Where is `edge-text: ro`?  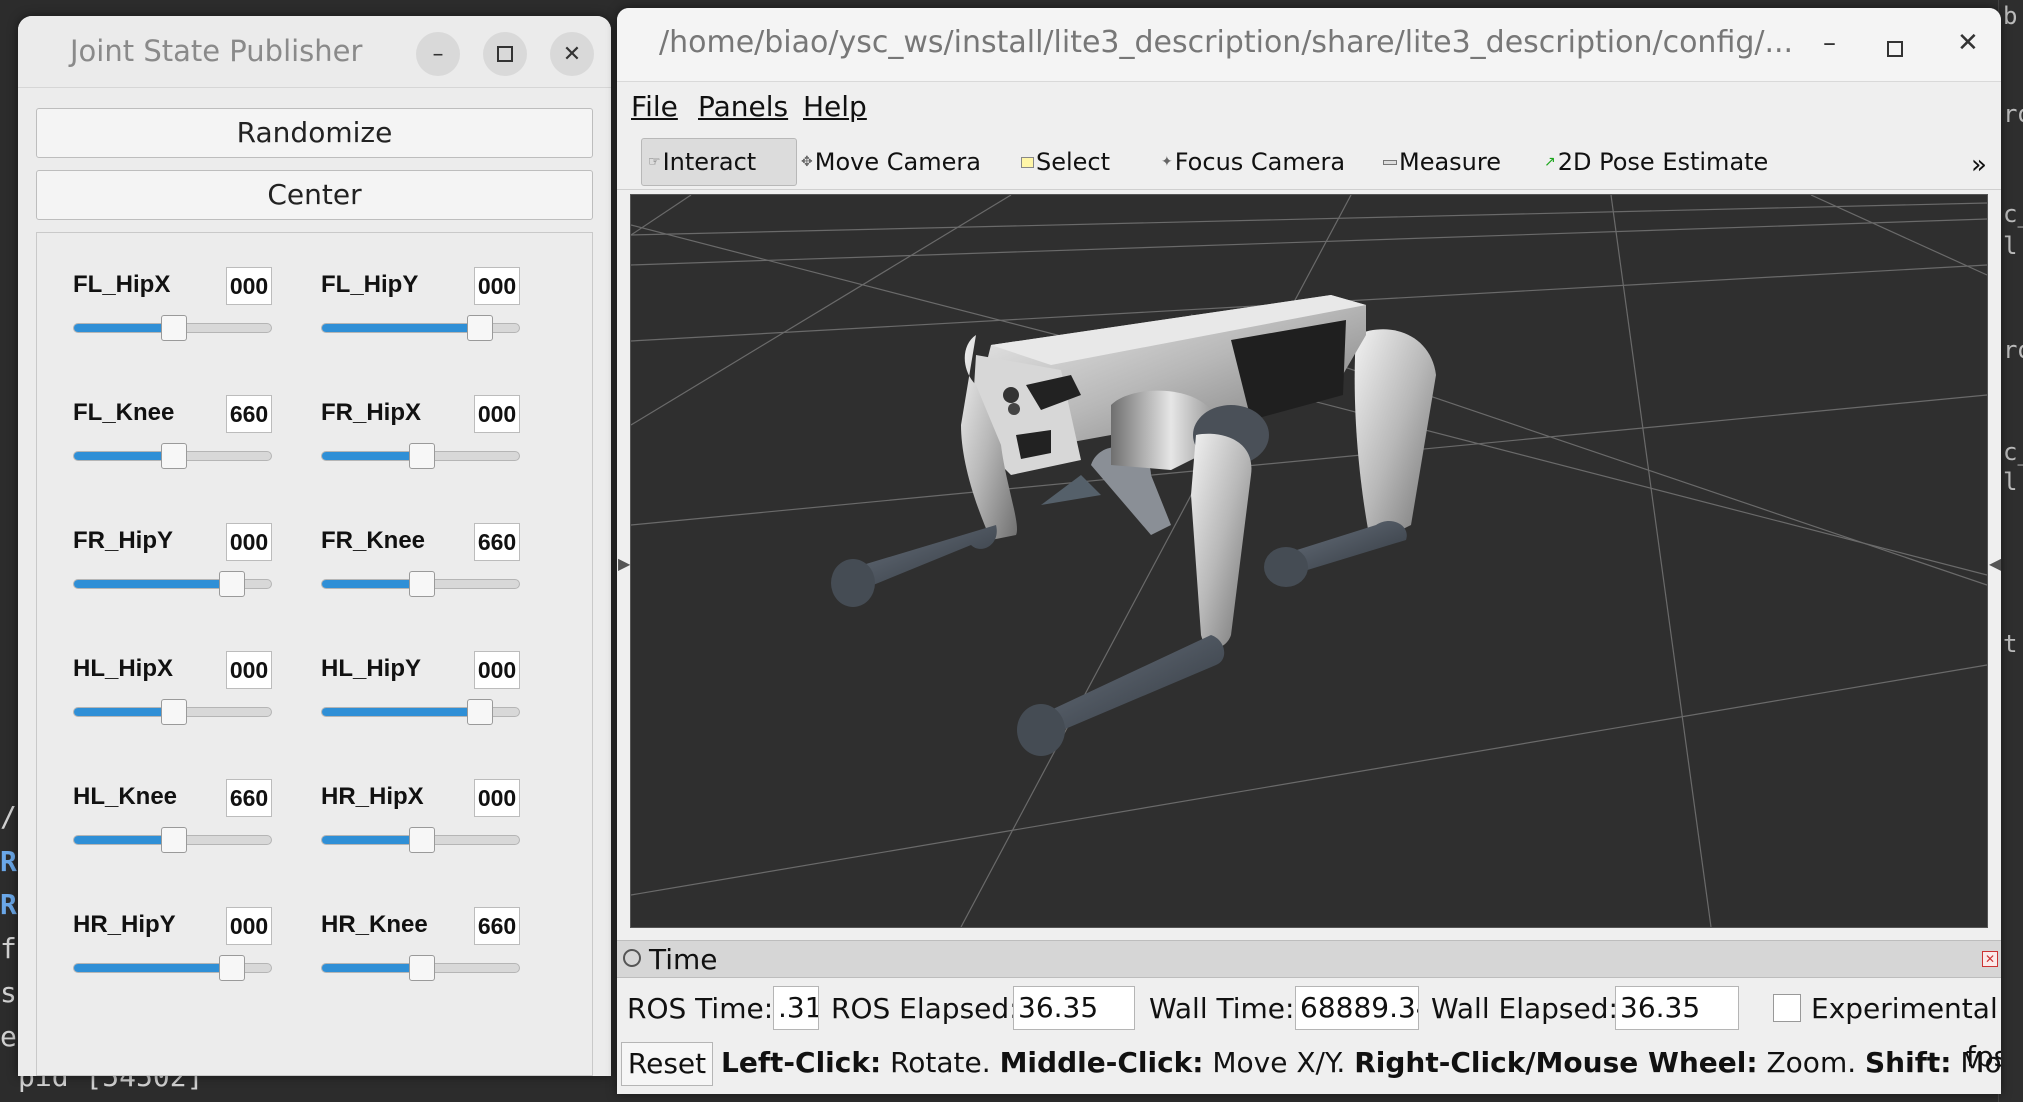 edge-text: ro is located at coordinates (2013, 114).